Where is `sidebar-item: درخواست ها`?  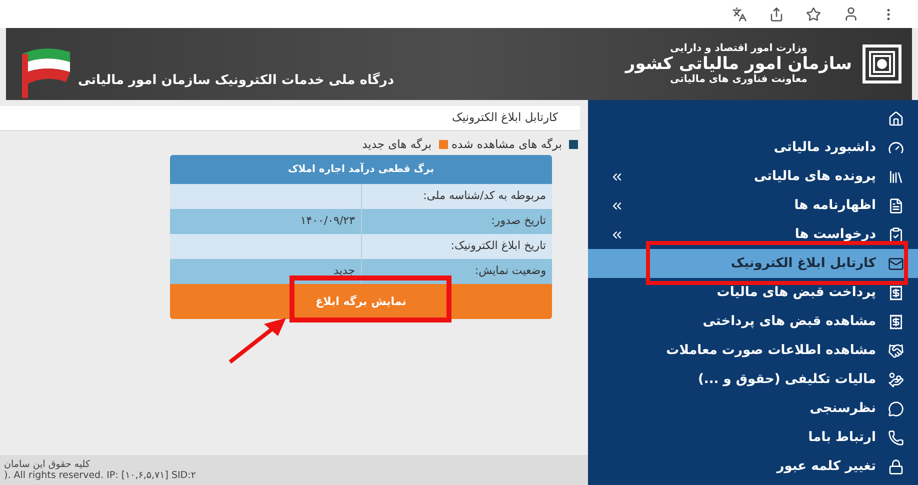
sidebar-item: درخواست ها is located at coordinates (753, 234).